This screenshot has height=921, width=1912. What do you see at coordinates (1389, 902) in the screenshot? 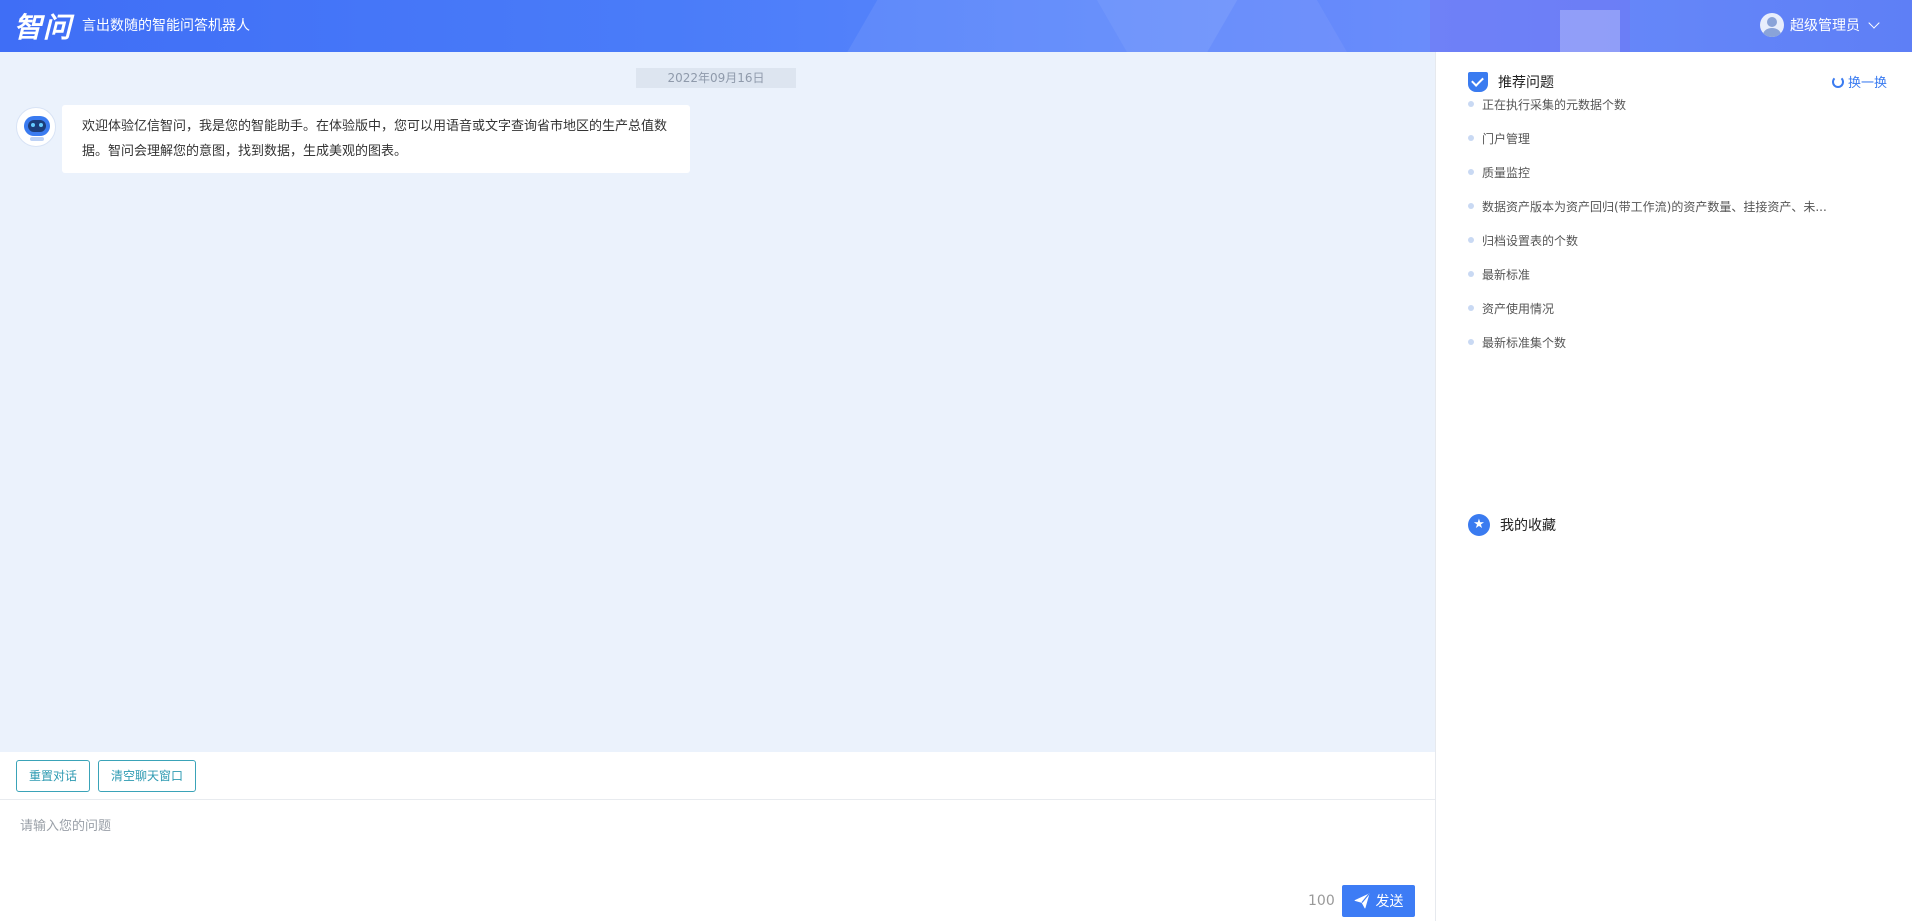
I see `send-label: 发送` at bounding box center [1389, 902].